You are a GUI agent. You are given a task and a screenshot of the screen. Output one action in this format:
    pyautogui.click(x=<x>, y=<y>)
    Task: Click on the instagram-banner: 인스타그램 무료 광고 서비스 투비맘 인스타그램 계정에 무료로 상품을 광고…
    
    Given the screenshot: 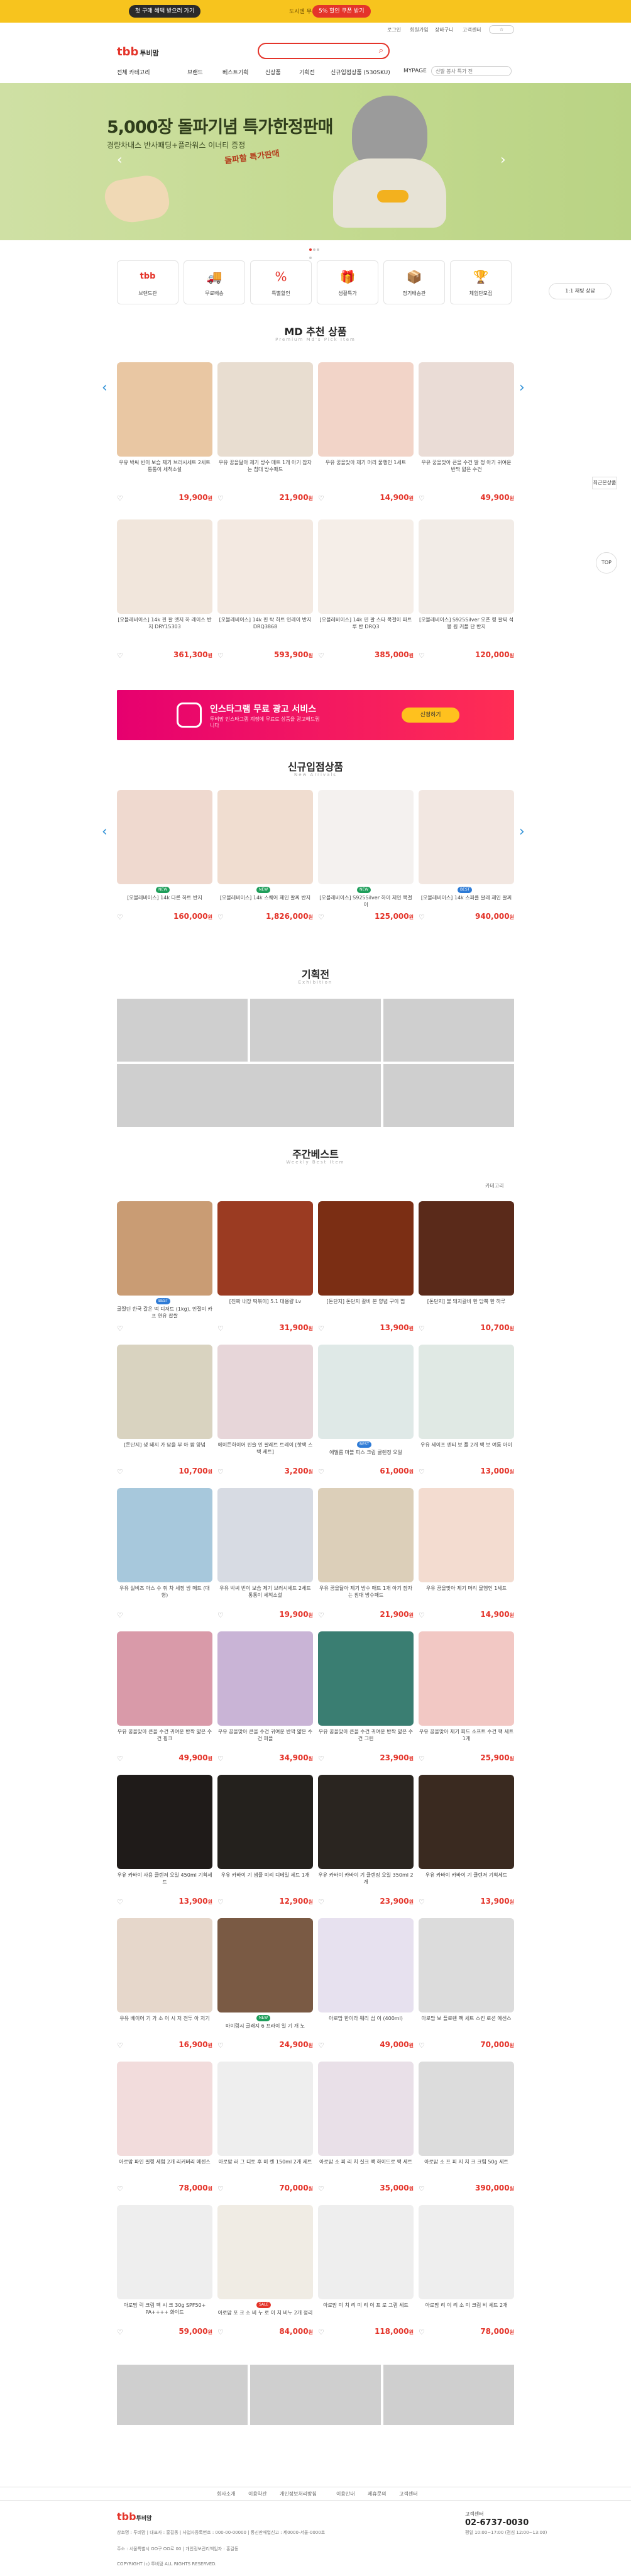 What is the action you would take?
    pyautogui.click(x=315, y=715)
    